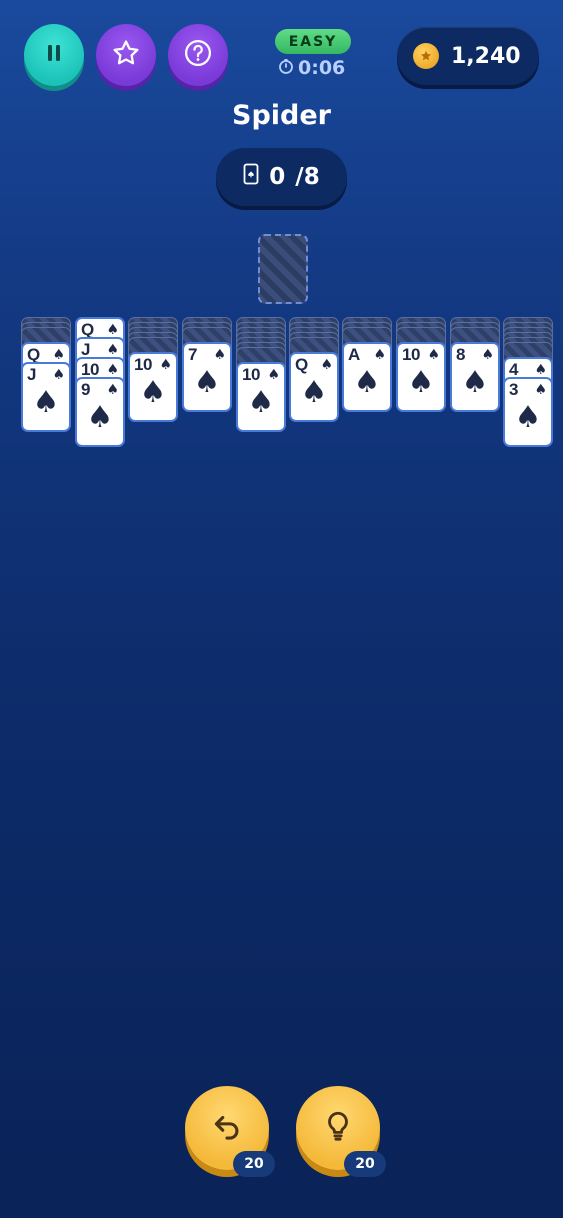 This screenshot has width=563, height=1218. I want to click on playing-card: 9 ♠ ♠, so click(100, 412).